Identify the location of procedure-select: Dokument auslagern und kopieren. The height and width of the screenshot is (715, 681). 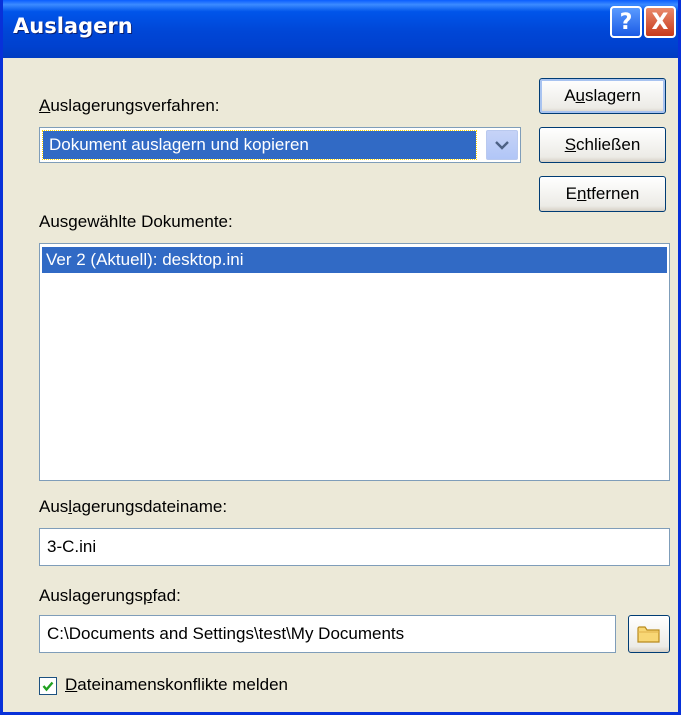
(280, 145).